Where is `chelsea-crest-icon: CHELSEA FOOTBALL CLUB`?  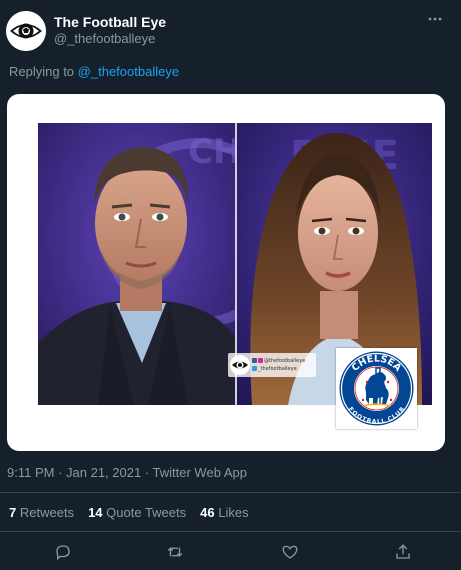 chelsea-crest-icon: CHELSEA FOOTBALL CLUB is located at coordinates (376, 388).